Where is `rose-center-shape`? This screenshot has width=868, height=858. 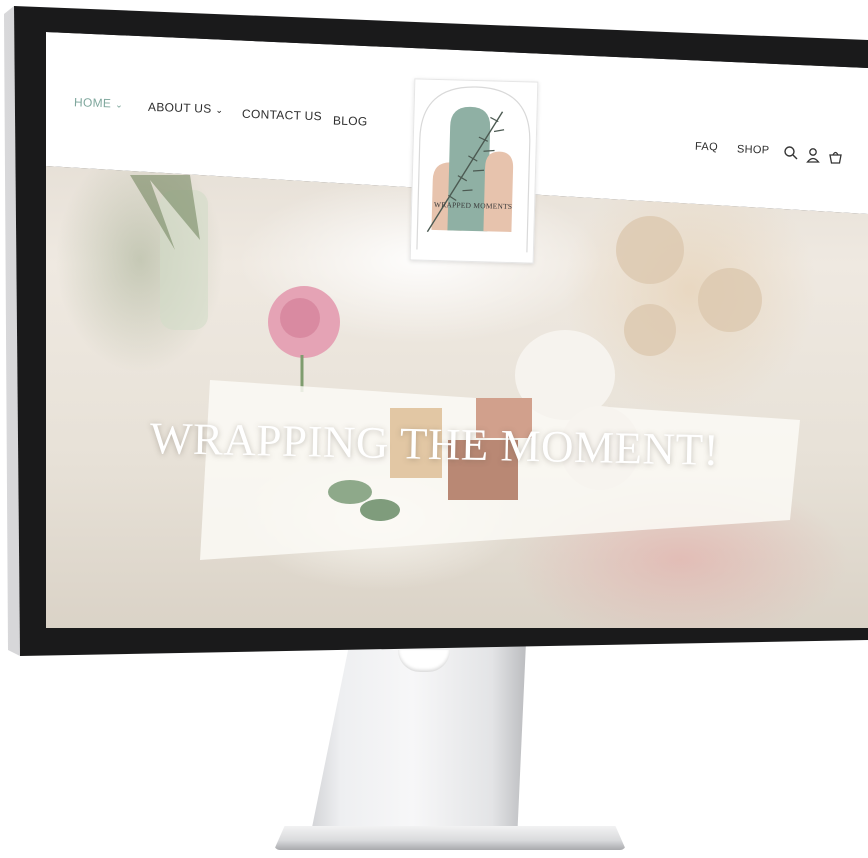
rose-center-shape is located at coordinates (300, 318).